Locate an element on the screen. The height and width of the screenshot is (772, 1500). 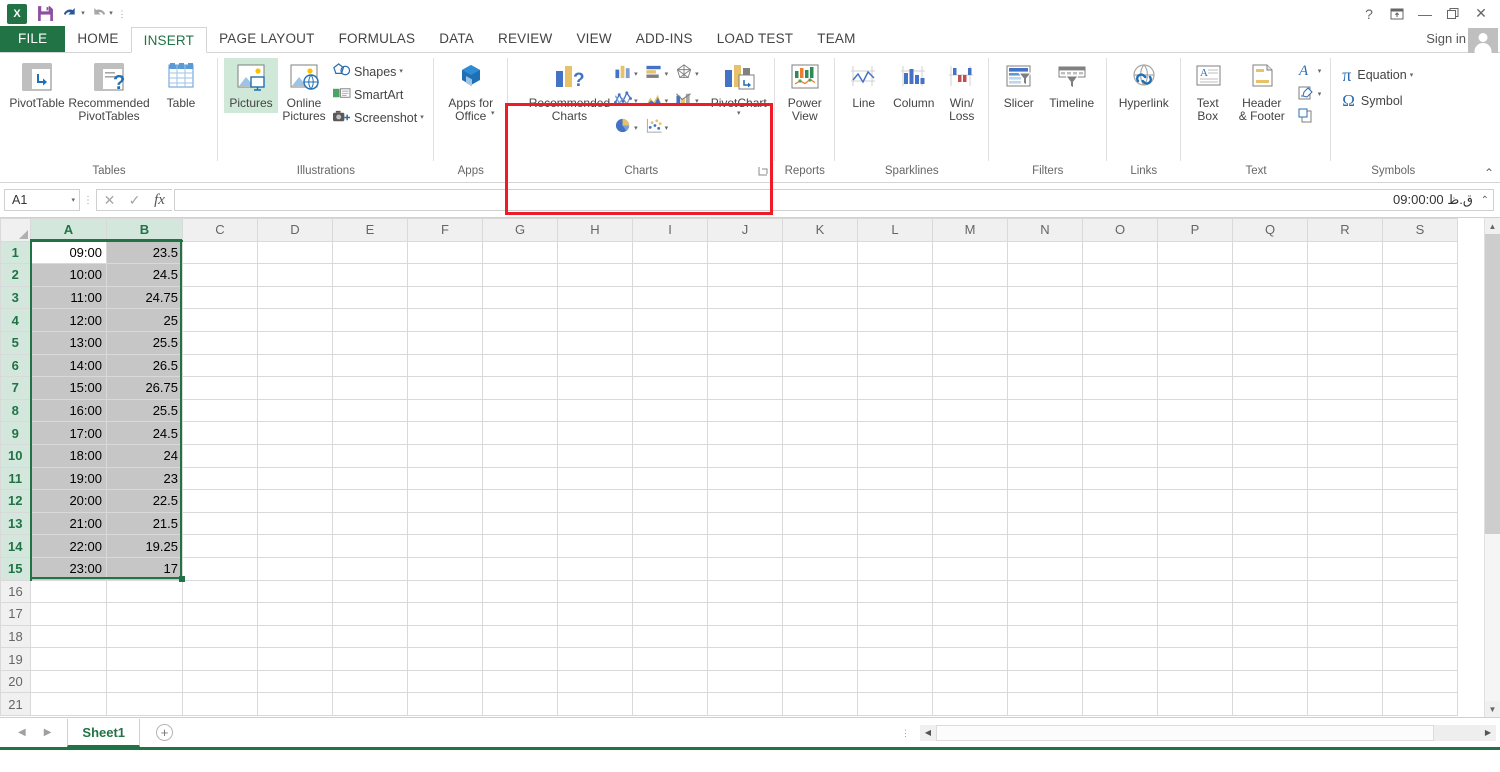
customize-qat-icon: ⋮ is located at coordinates (122, 14).